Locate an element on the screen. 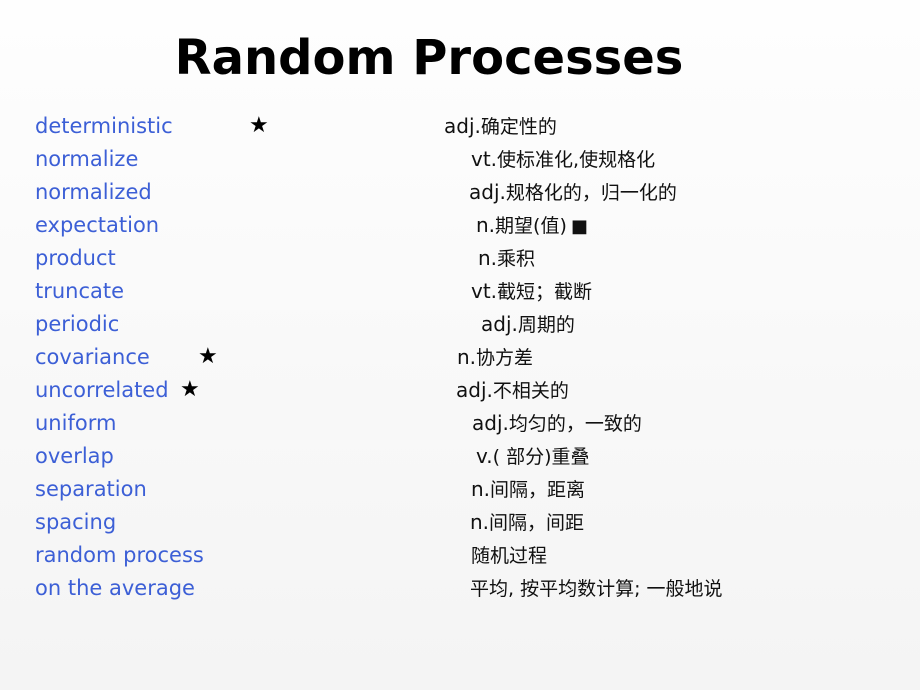 Image resolution: width=920 pixels, height=690 pixels. vocab-meaning: 截短；截断 is located at coordinates (545, 292).